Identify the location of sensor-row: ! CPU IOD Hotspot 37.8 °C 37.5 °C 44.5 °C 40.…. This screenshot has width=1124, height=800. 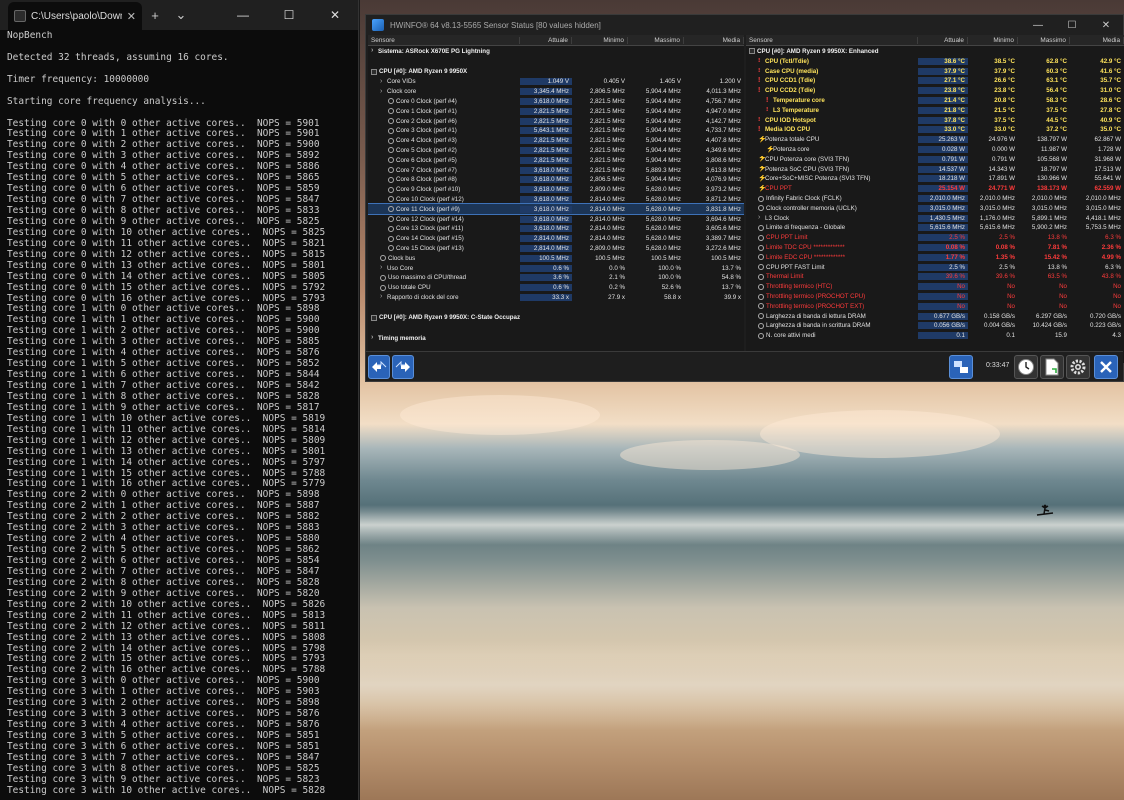
(935, 120).